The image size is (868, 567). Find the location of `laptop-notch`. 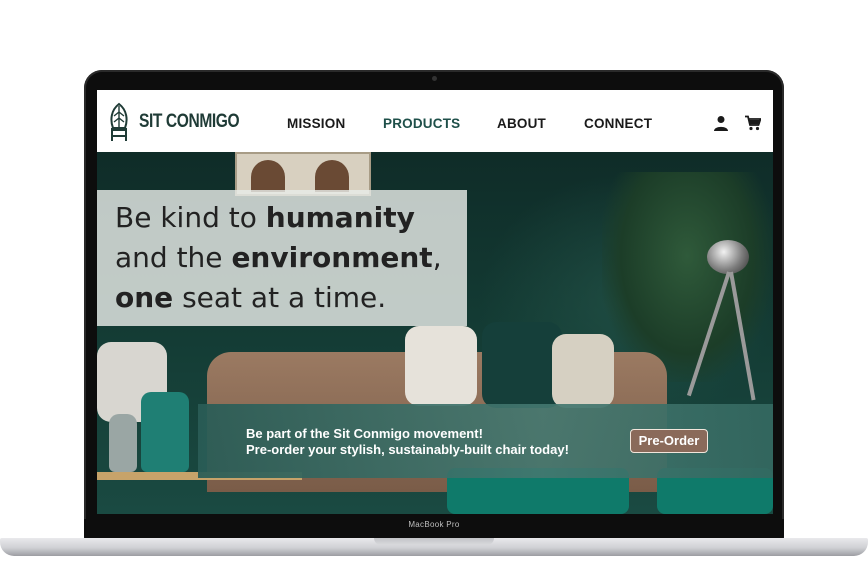

laptop-notch is located at coordinates (434, 541).